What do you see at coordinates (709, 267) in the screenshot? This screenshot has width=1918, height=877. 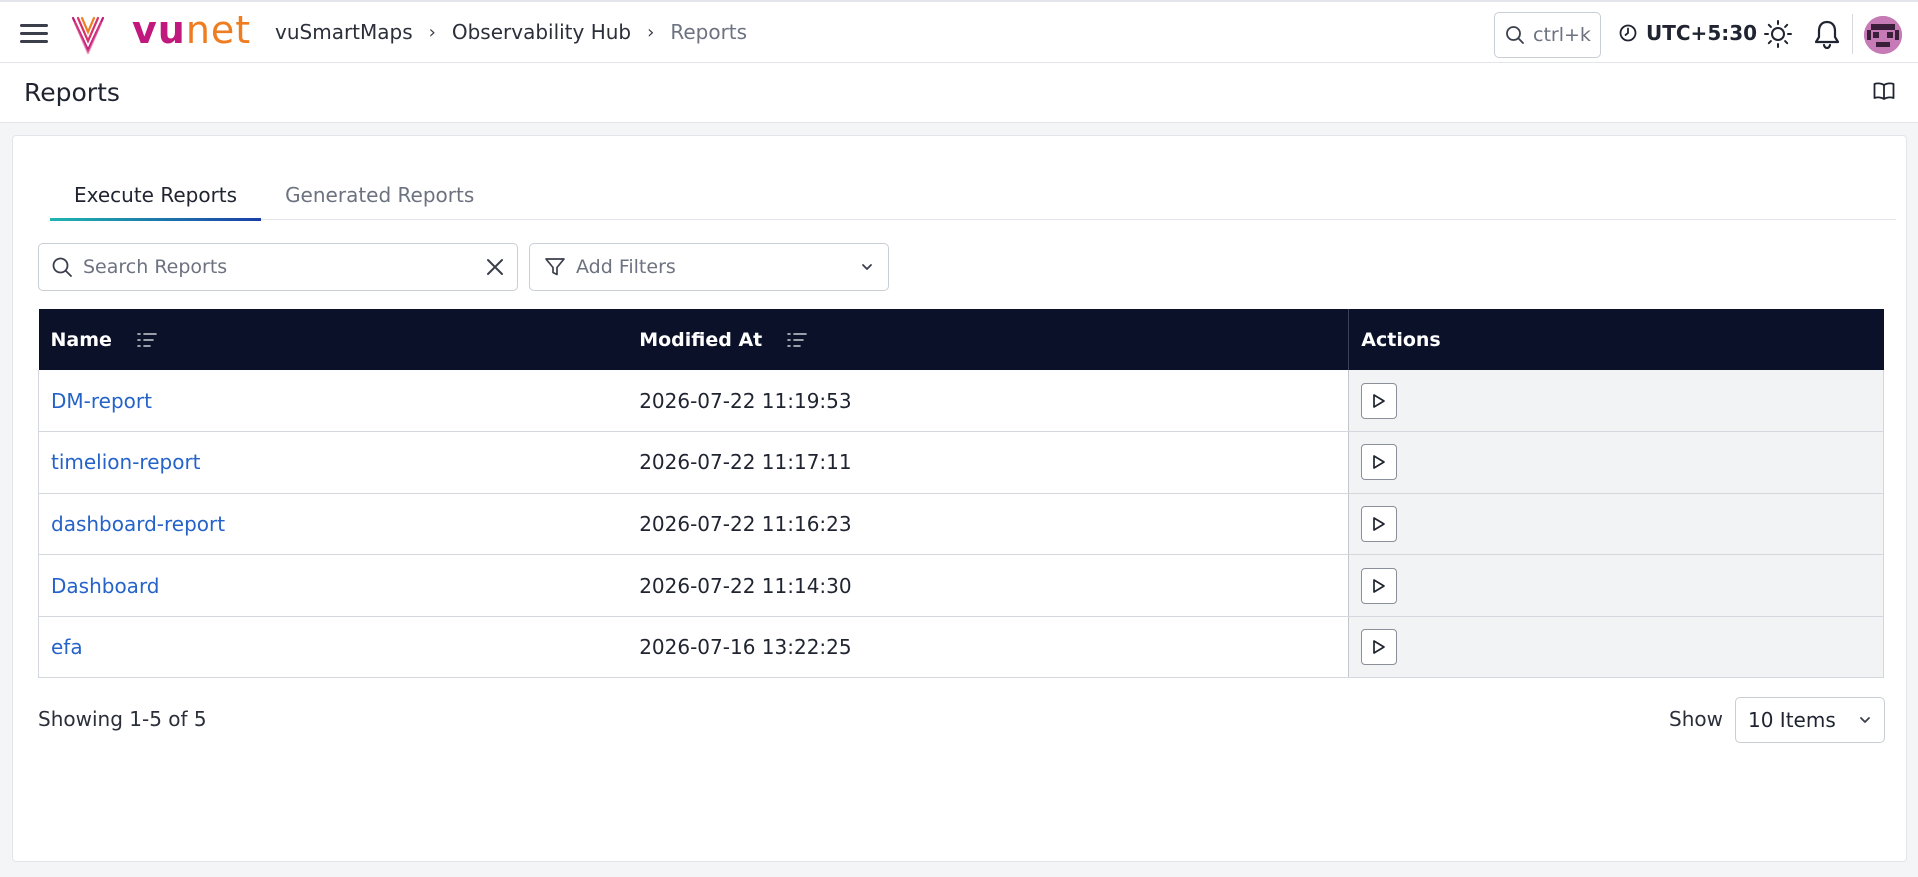 I see `add-filters-dropdown: Add Filters` at bounding box center [709, 267].